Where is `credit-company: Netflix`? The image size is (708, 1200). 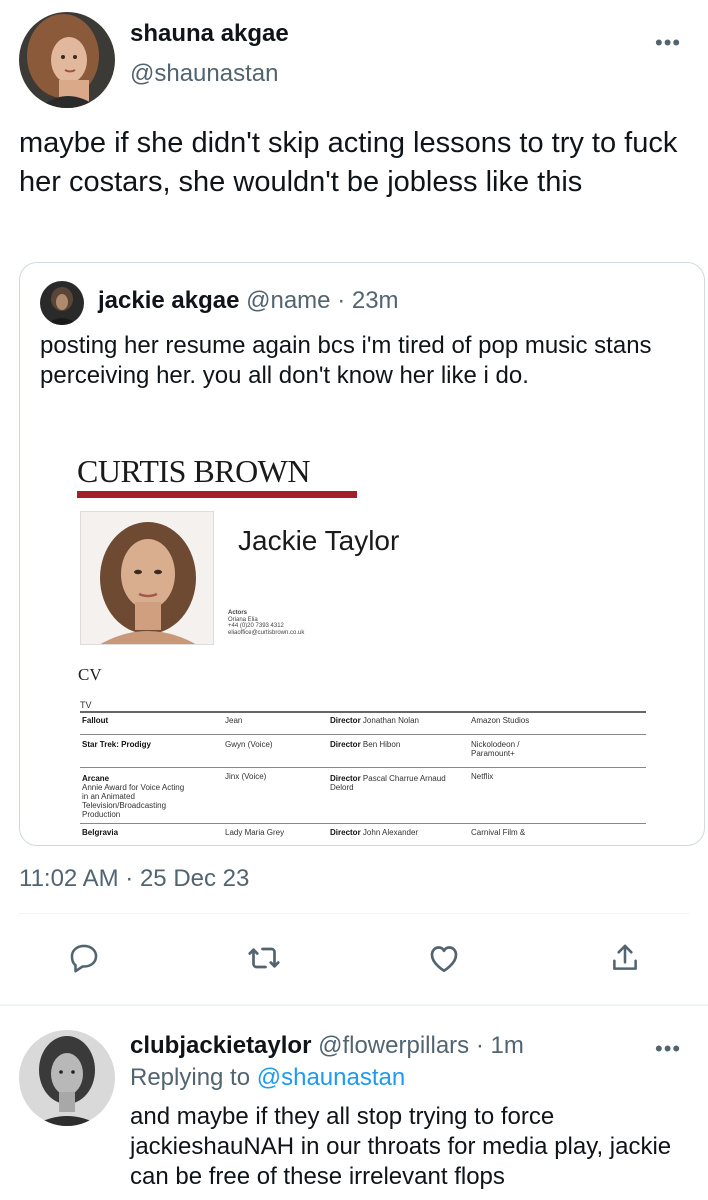 credit-company: Netflix is located at coordinates (482, 776).